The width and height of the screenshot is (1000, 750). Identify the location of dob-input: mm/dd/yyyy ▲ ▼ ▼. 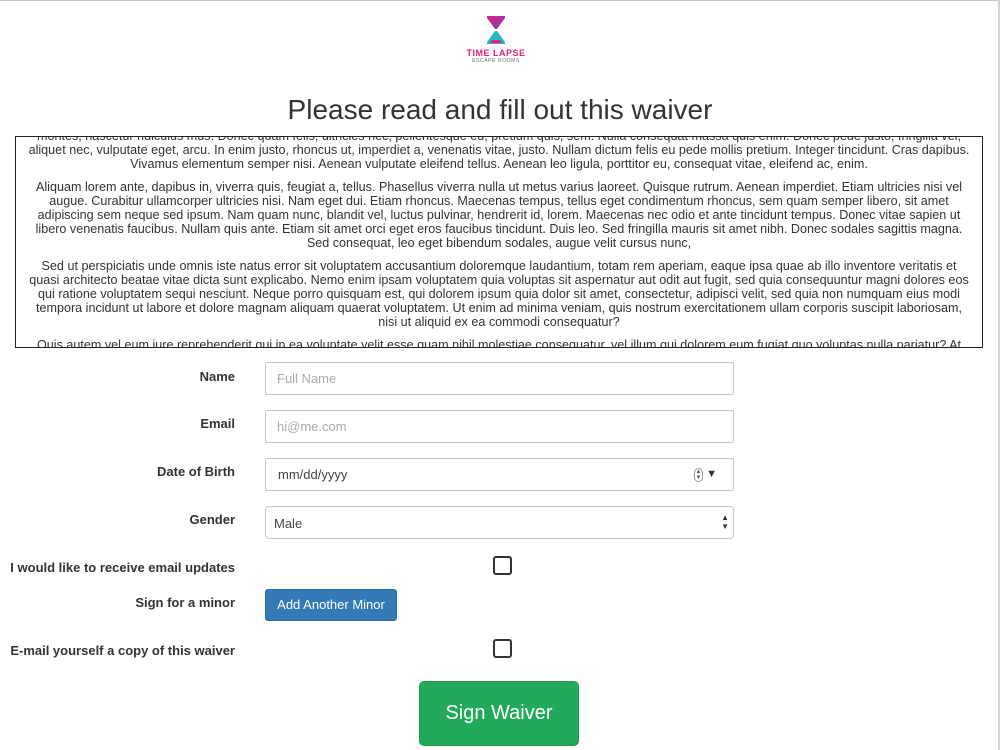
(499, 474).